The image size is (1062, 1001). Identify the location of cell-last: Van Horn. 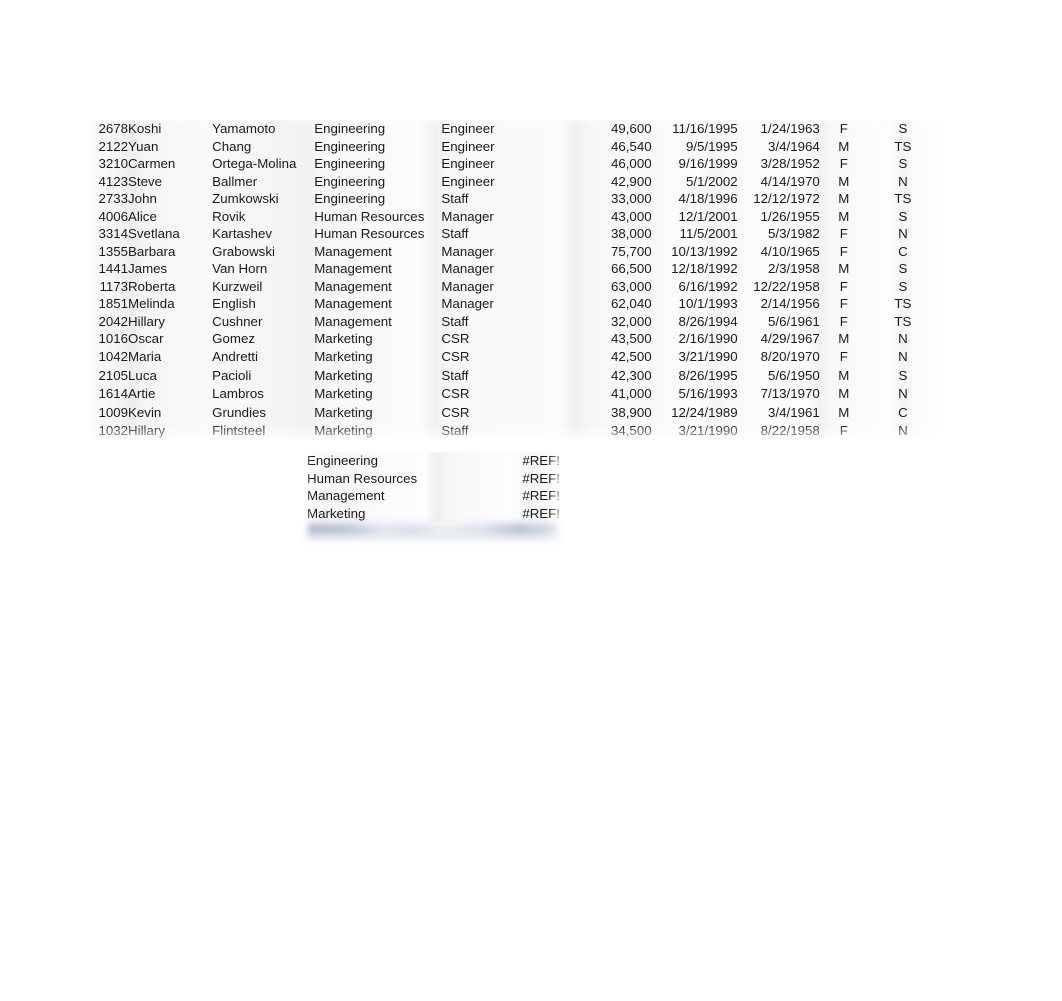
(263, 269).